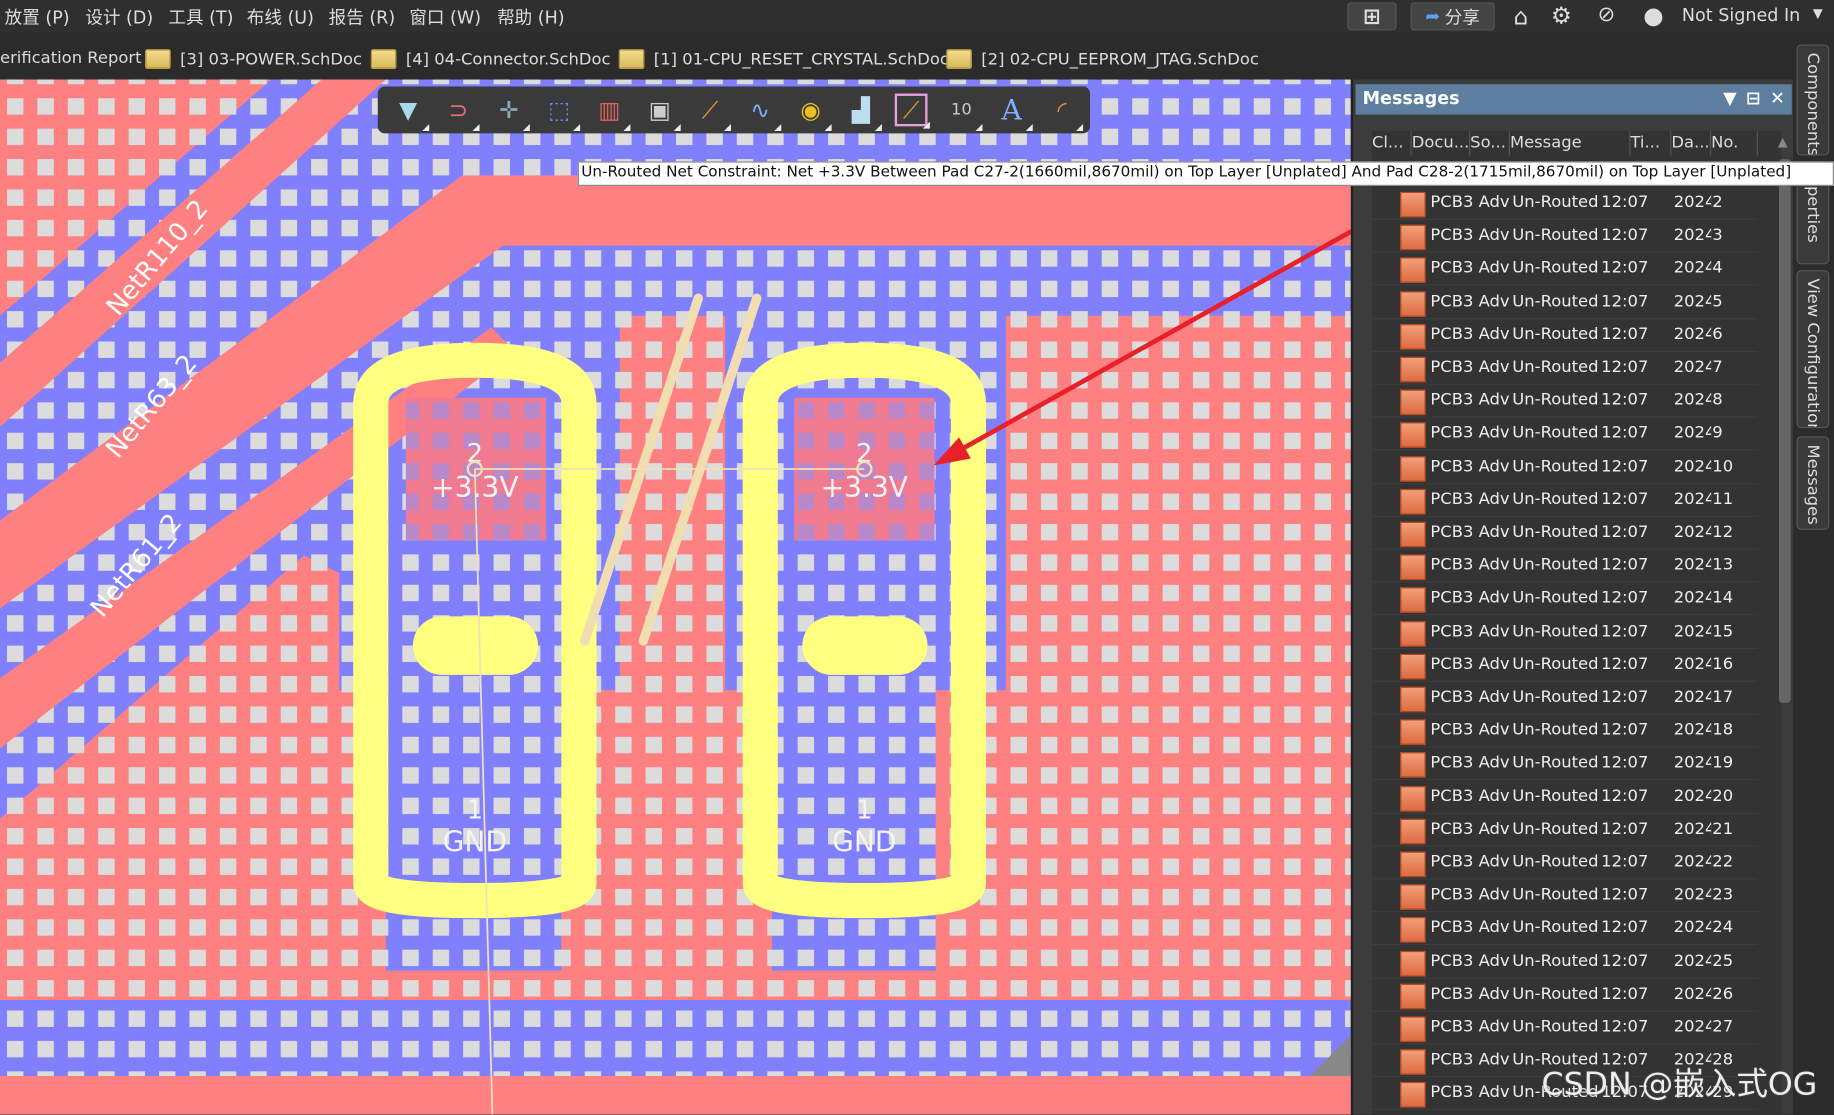  I want to click on share-button: ➦ 分享, so click(1452, 16).